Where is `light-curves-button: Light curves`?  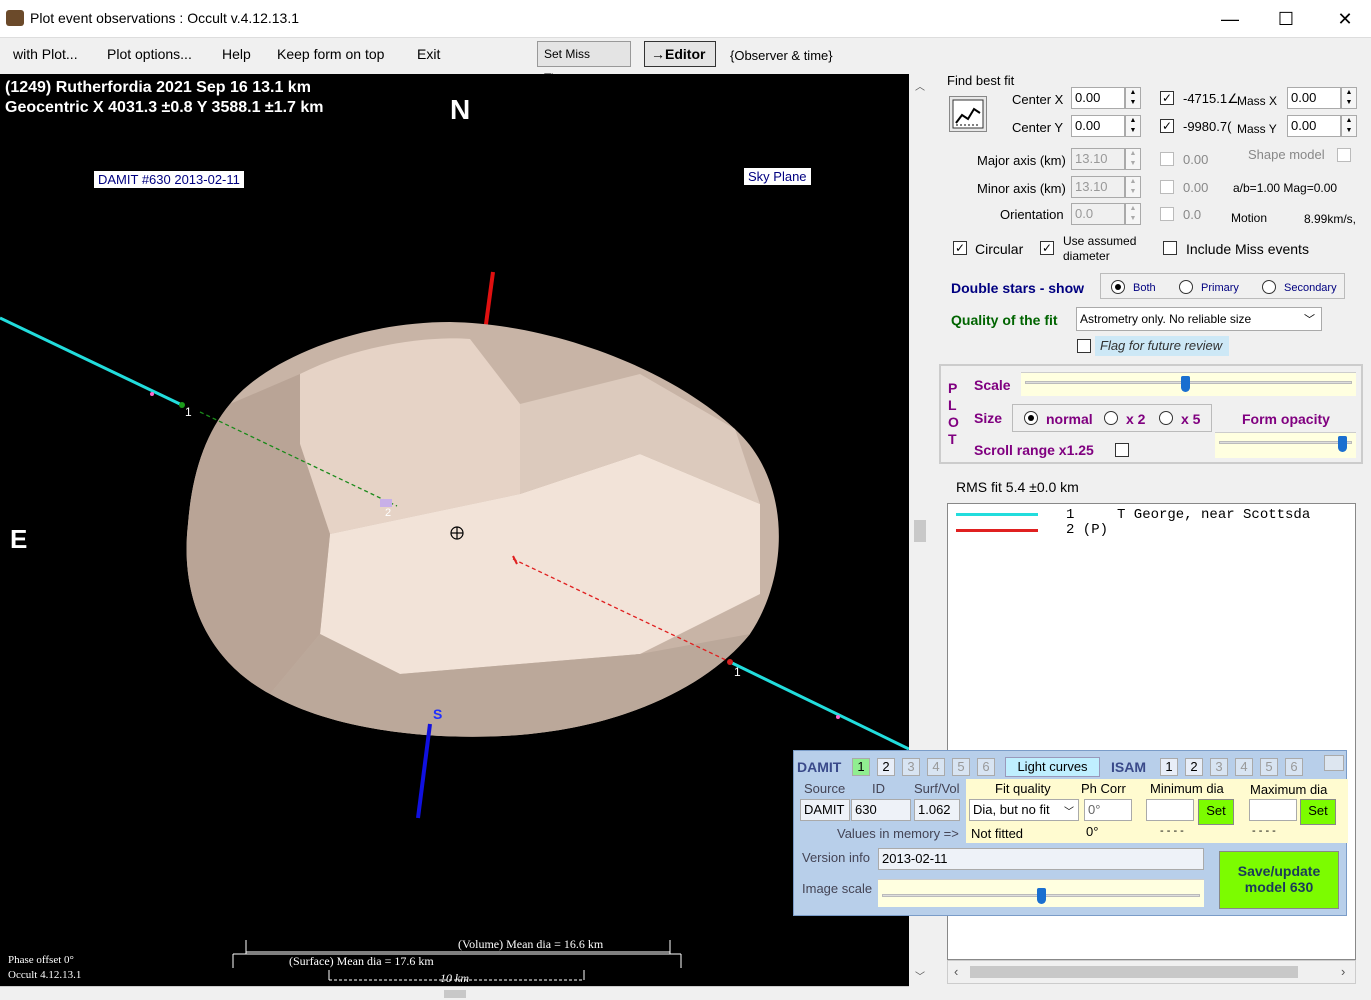 light-curves-button: Light curves is located at coordinates (1052, 767).